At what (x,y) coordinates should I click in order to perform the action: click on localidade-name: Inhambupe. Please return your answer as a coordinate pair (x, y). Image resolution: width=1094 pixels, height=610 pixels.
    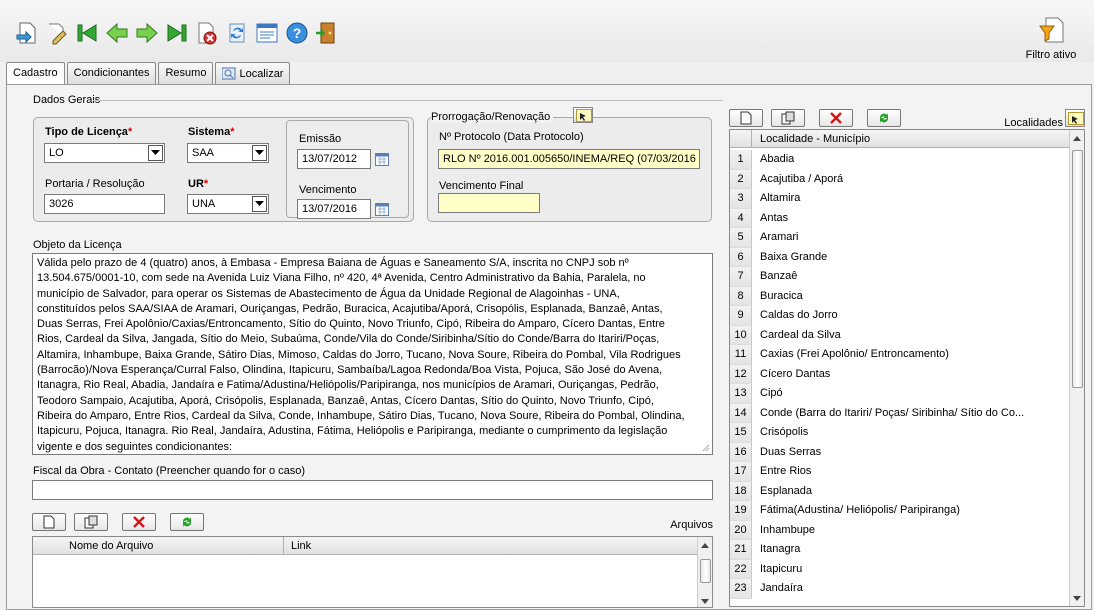
    Looking at the image, I should click on (788, 529).